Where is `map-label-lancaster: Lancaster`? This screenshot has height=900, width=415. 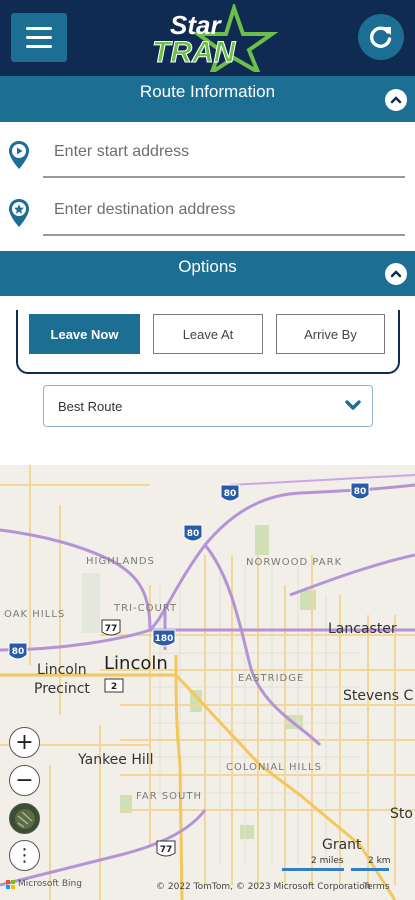
map-label-lancaster: Lancaster is located at coordinates (362, 629).